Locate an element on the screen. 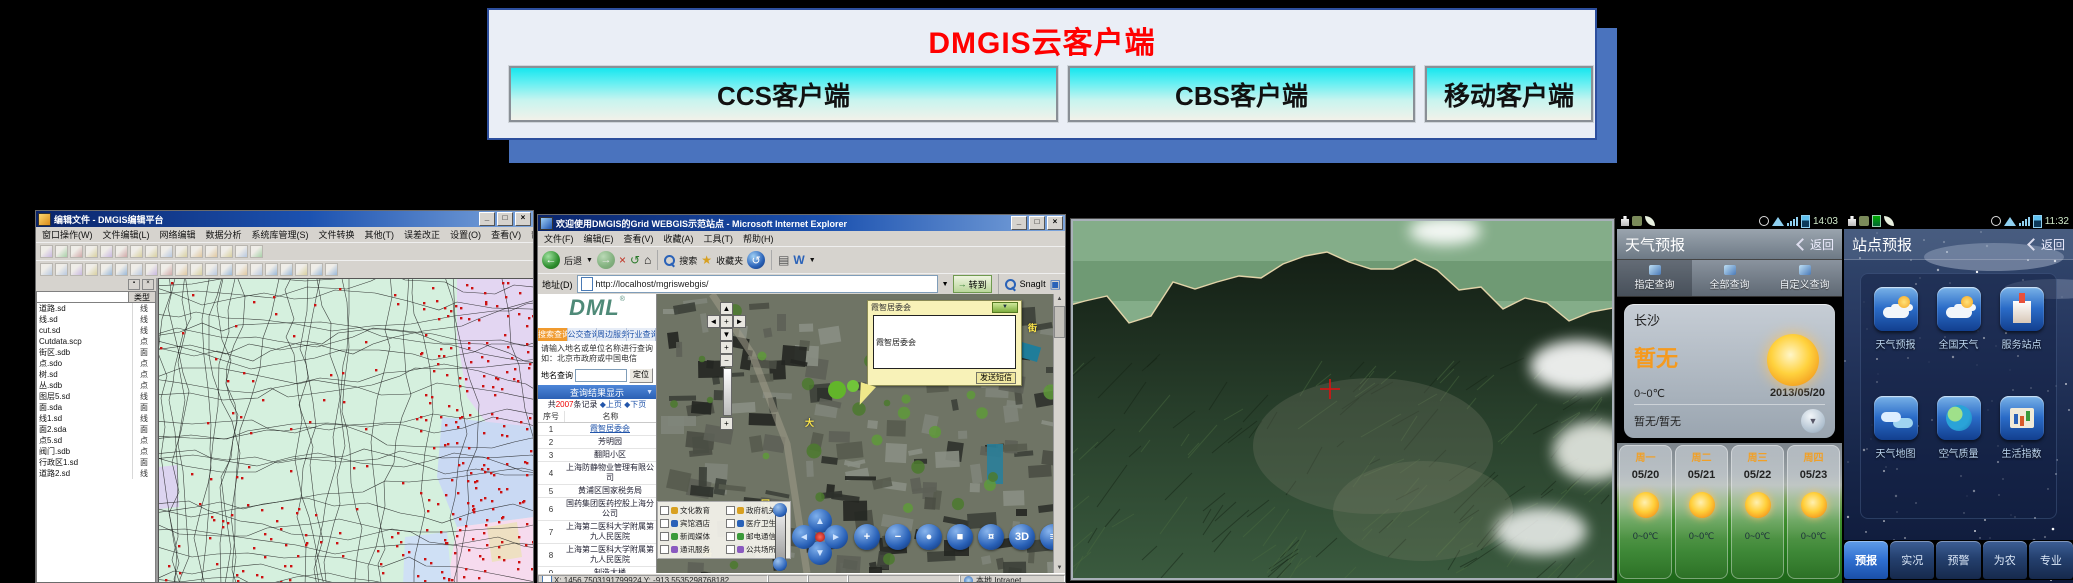 This screenshot has height=583, width=2073. menu-item: 文件转换 is located at coordinates (337, 234).